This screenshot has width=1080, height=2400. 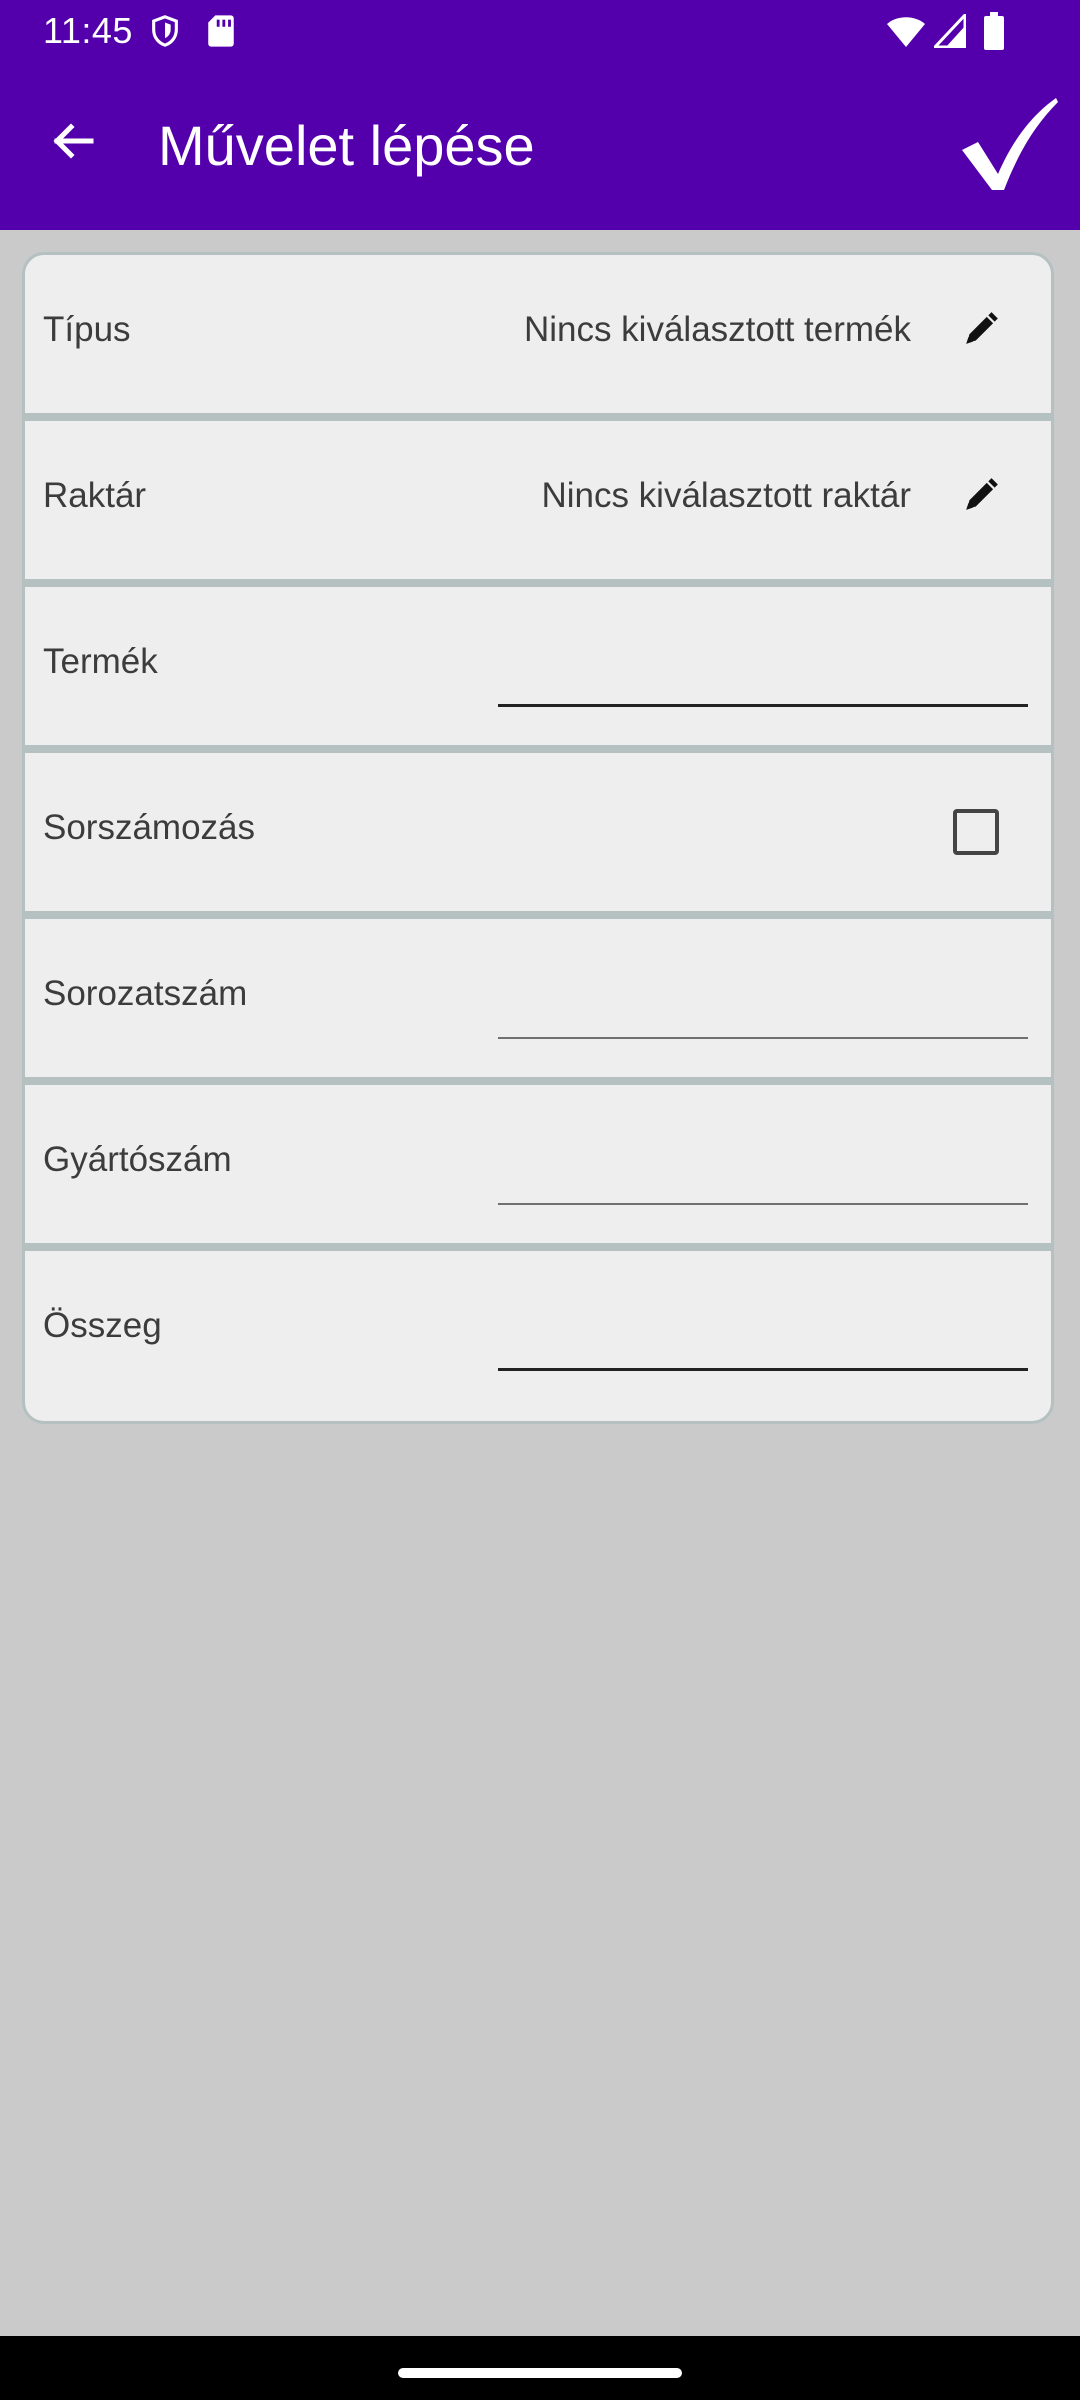 I want to click on batch-row: Sorozatszám, so click(x=538, y=998).